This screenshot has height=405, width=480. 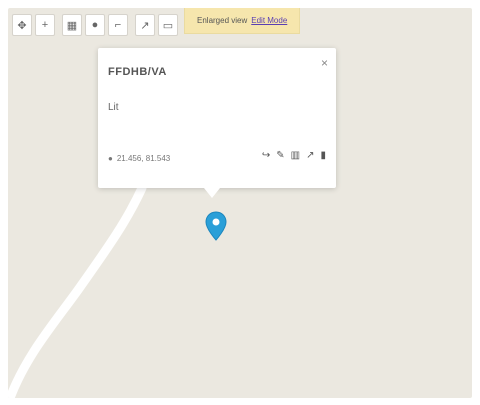 I want to click on pan-icon: ✥, so click(x=22, y=25).